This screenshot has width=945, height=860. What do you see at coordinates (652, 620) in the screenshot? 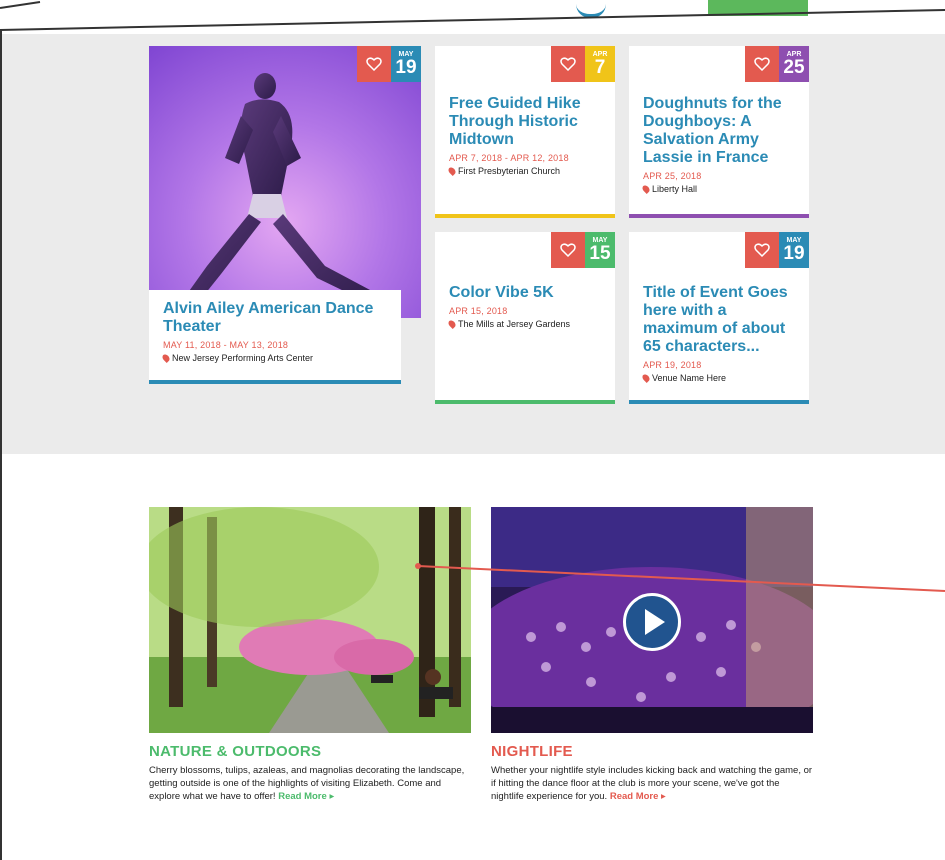
I see `nightlife-photo` at bounding box center [652, 620].